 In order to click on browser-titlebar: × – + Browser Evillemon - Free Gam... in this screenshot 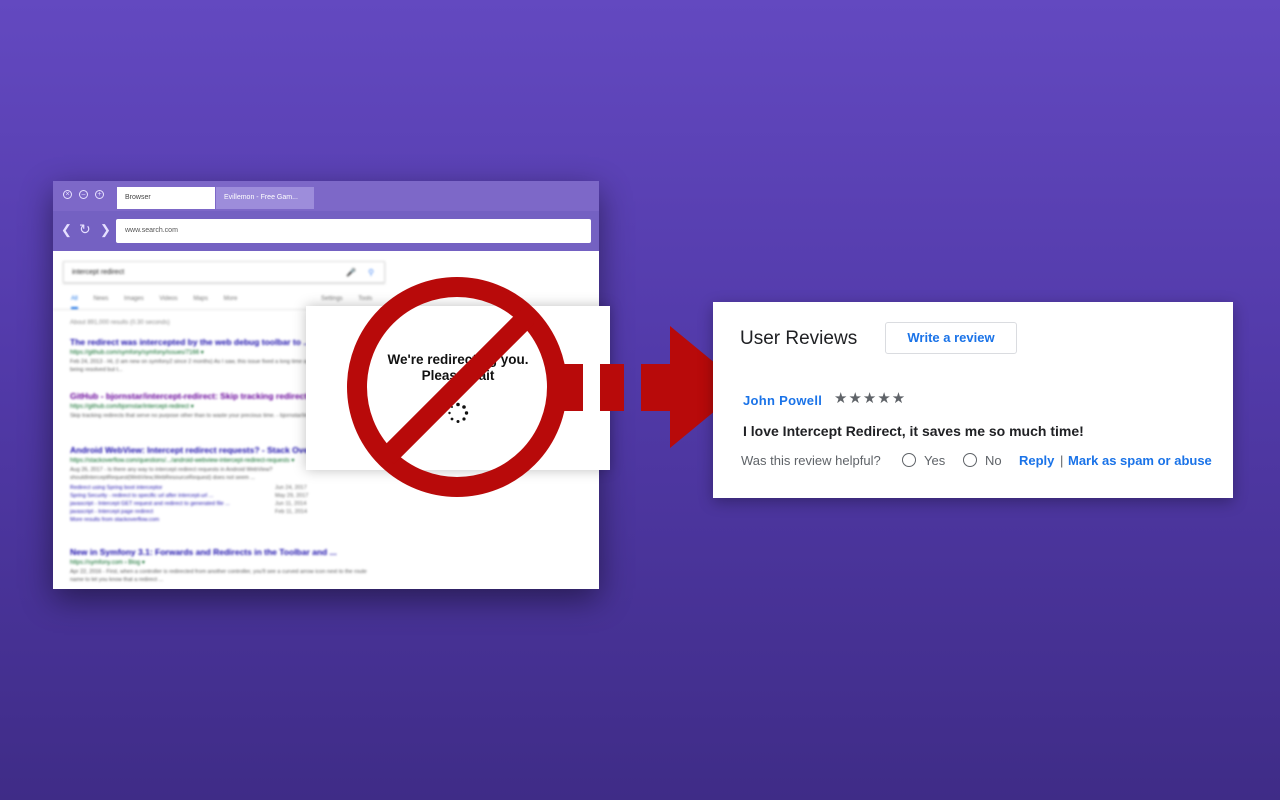, I will do `click(326, 196)`.